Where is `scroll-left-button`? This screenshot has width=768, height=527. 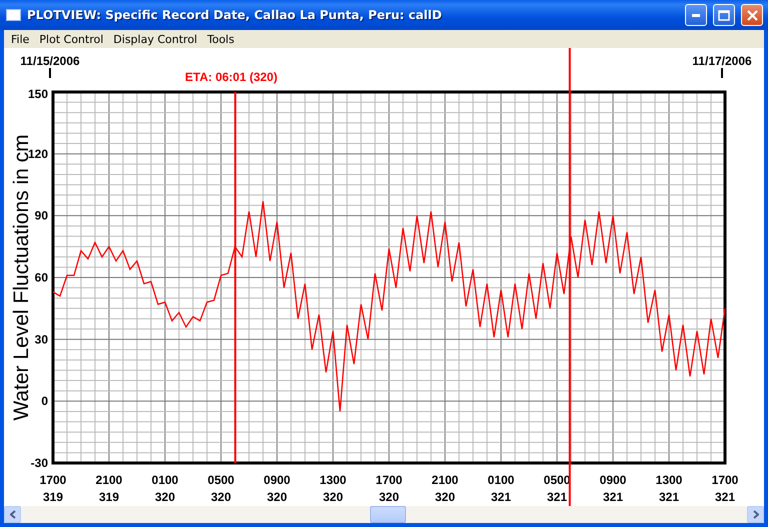
scroll-left-button is located at coordinates (12, 514).